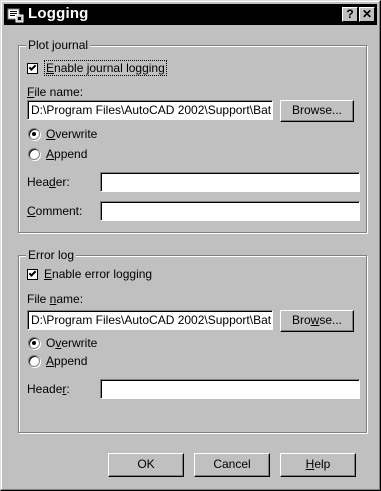 This screenshot has width=381, height=491. What do you see at coordinates (232, 465) in the screenshot?
I see `cancel-button: Cancel` at bounding box center [232, 465].